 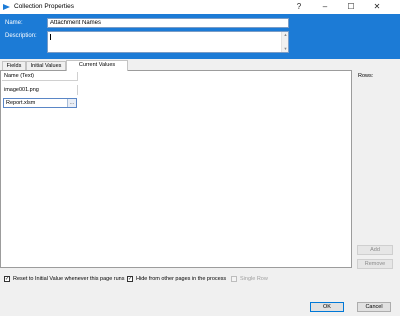 What do you see at coordinates (14, 23) in the screenshot?
I see `name-label: Name:` at bounding box center [14, 23].